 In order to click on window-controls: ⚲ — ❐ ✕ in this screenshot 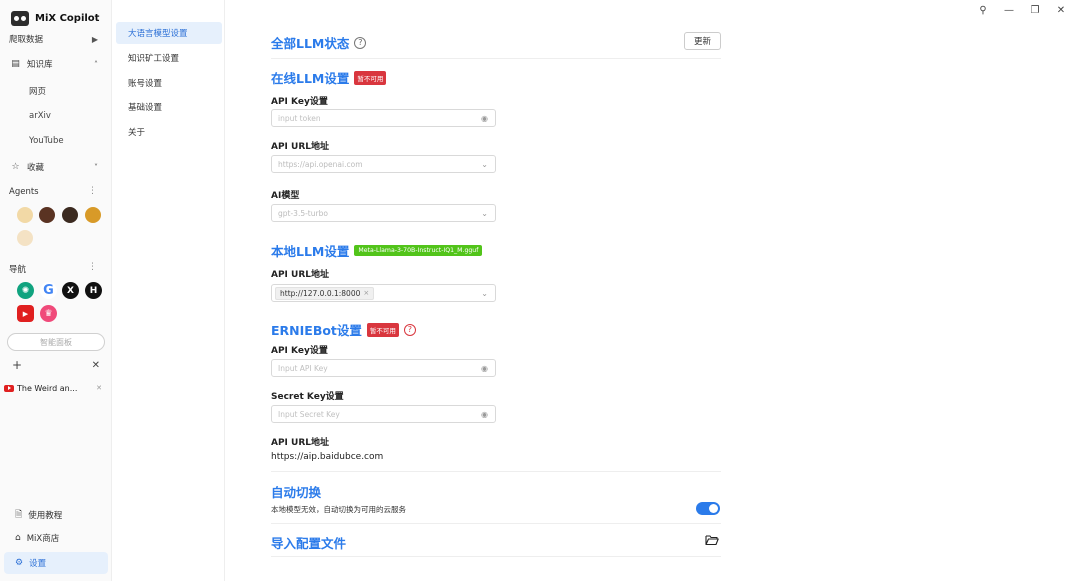, I will do `click(1022, 10)`.